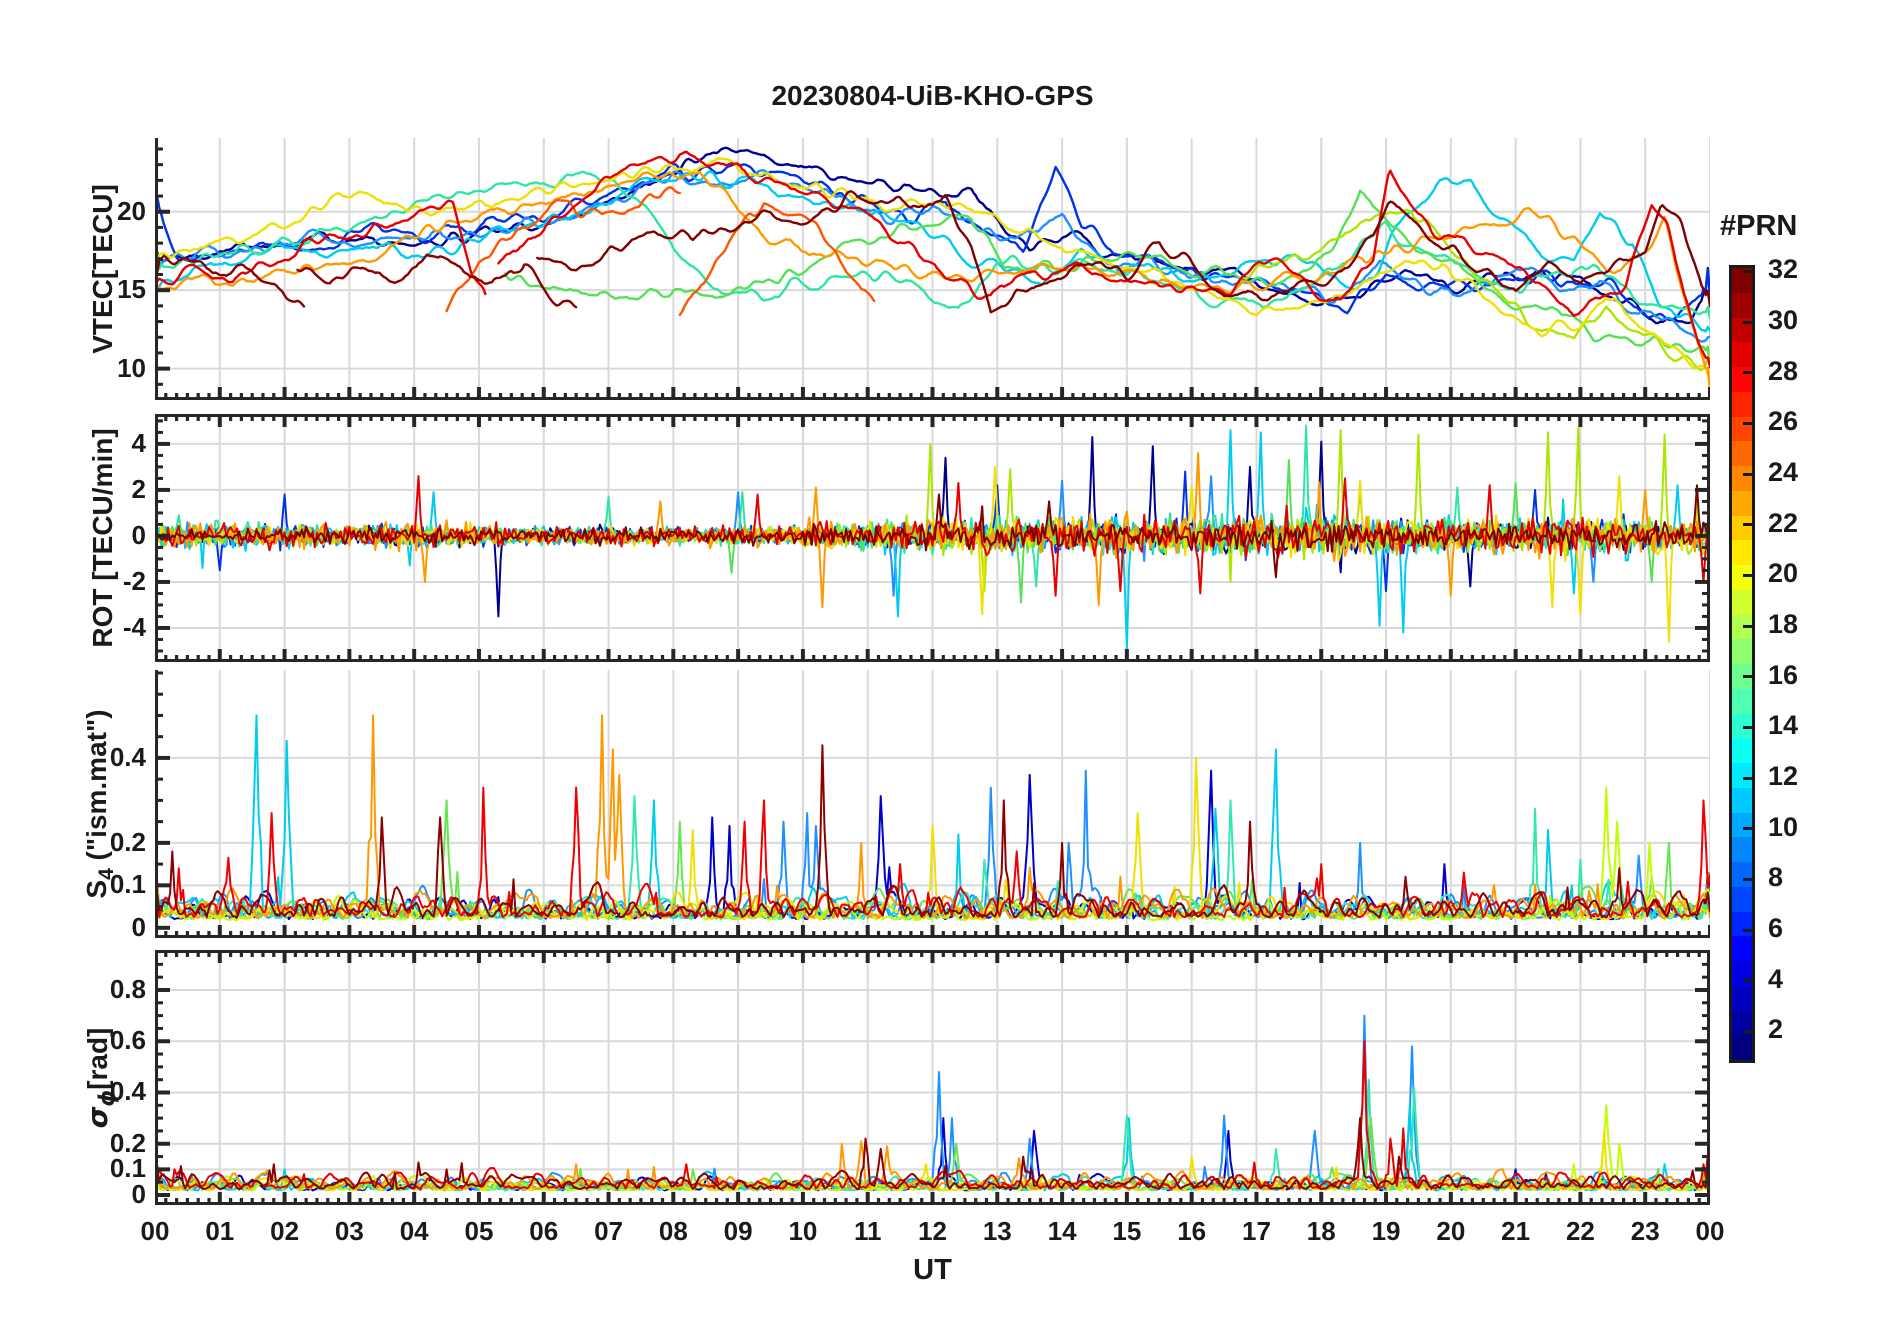  Describe the element at coordinates (1580, 1231) in the screenshot. I see `x-tick-label: 22` at that location.